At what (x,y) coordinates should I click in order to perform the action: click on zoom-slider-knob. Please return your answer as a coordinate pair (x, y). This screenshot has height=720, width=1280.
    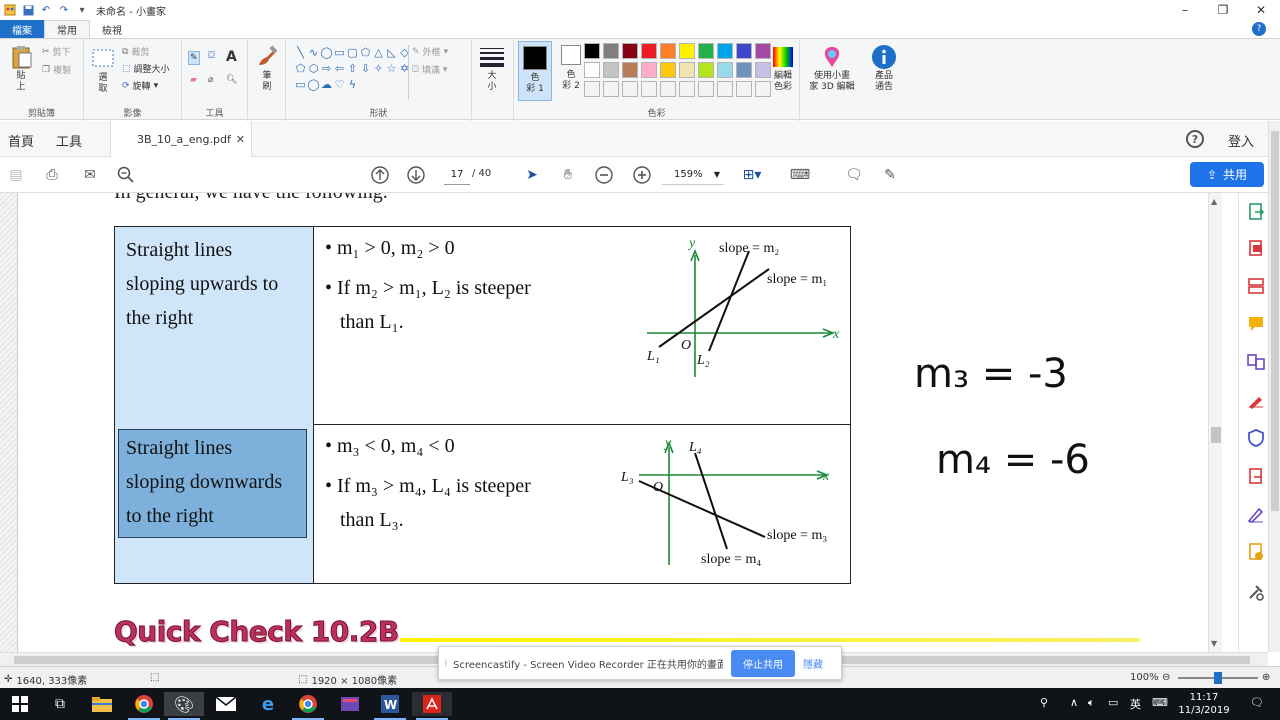
    Looking at the image, I should click on (1218, 678).